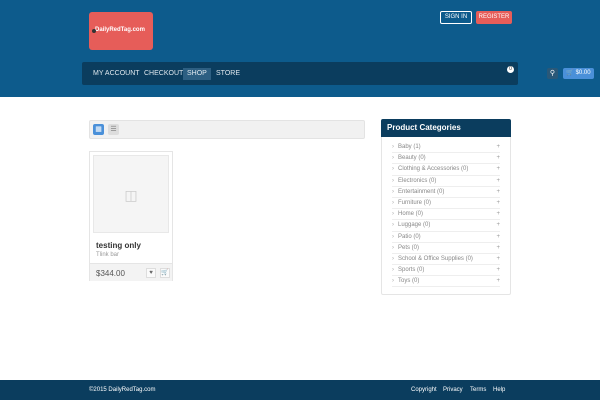  I want to click on footer-copyright: ©2015 DailyRedTag.com, so click(122, 390).